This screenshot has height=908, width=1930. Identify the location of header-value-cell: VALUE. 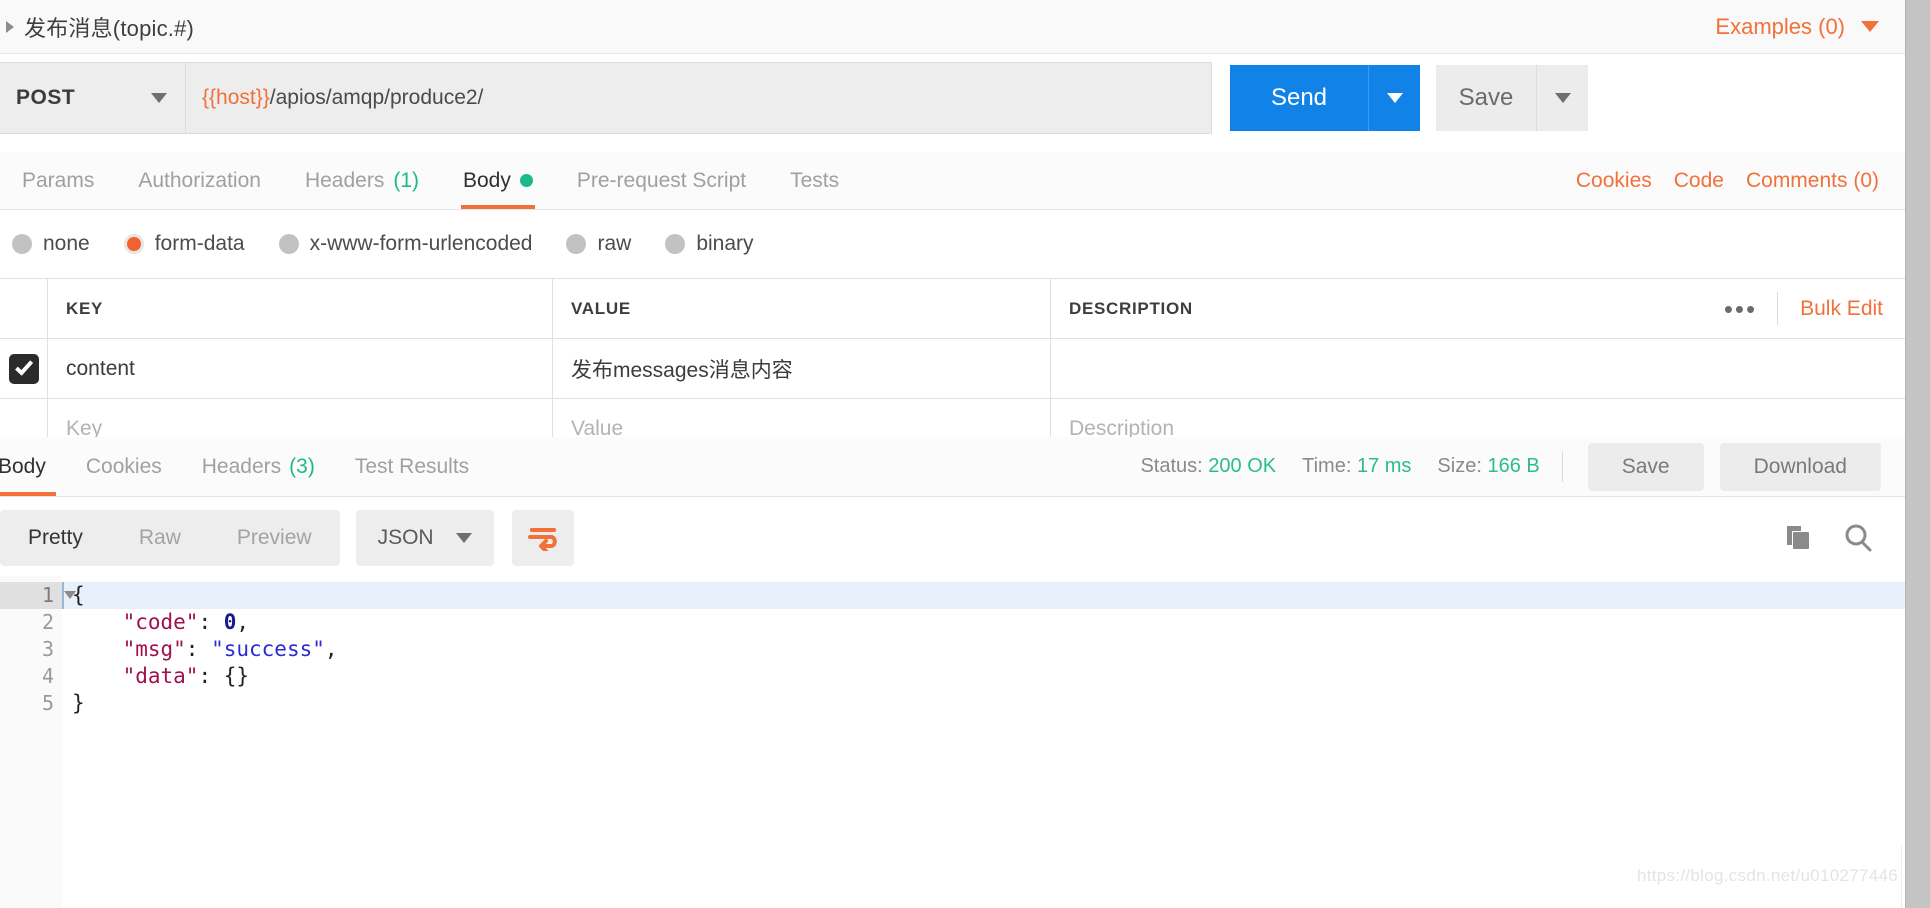
(802, 308).